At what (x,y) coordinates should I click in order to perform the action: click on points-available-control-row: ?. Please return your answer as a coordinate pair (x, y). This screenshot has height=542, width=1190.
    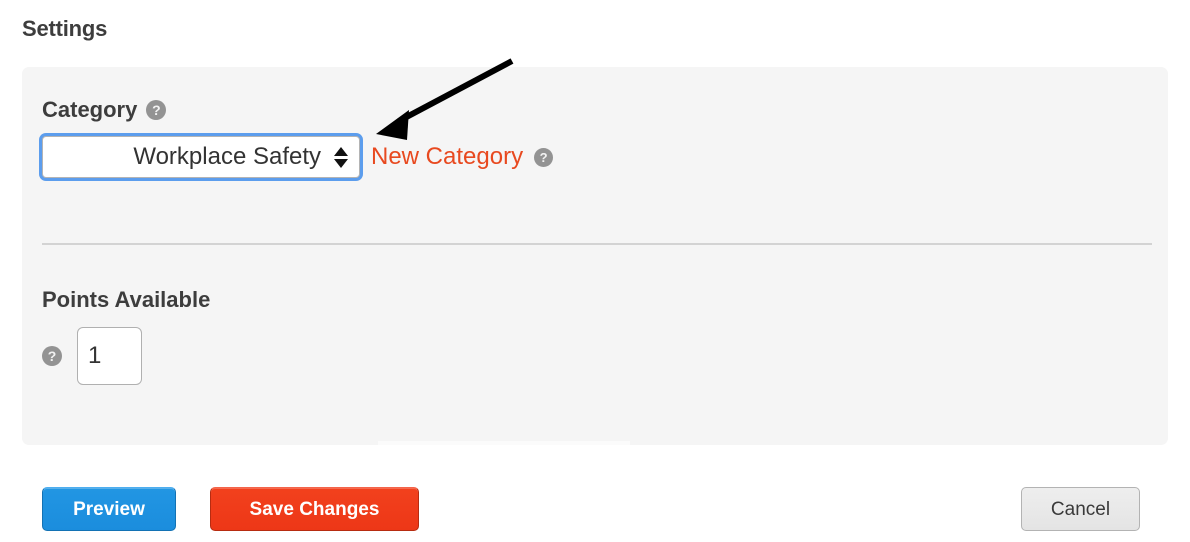
    Looking at the image, I should click on (126, 356).